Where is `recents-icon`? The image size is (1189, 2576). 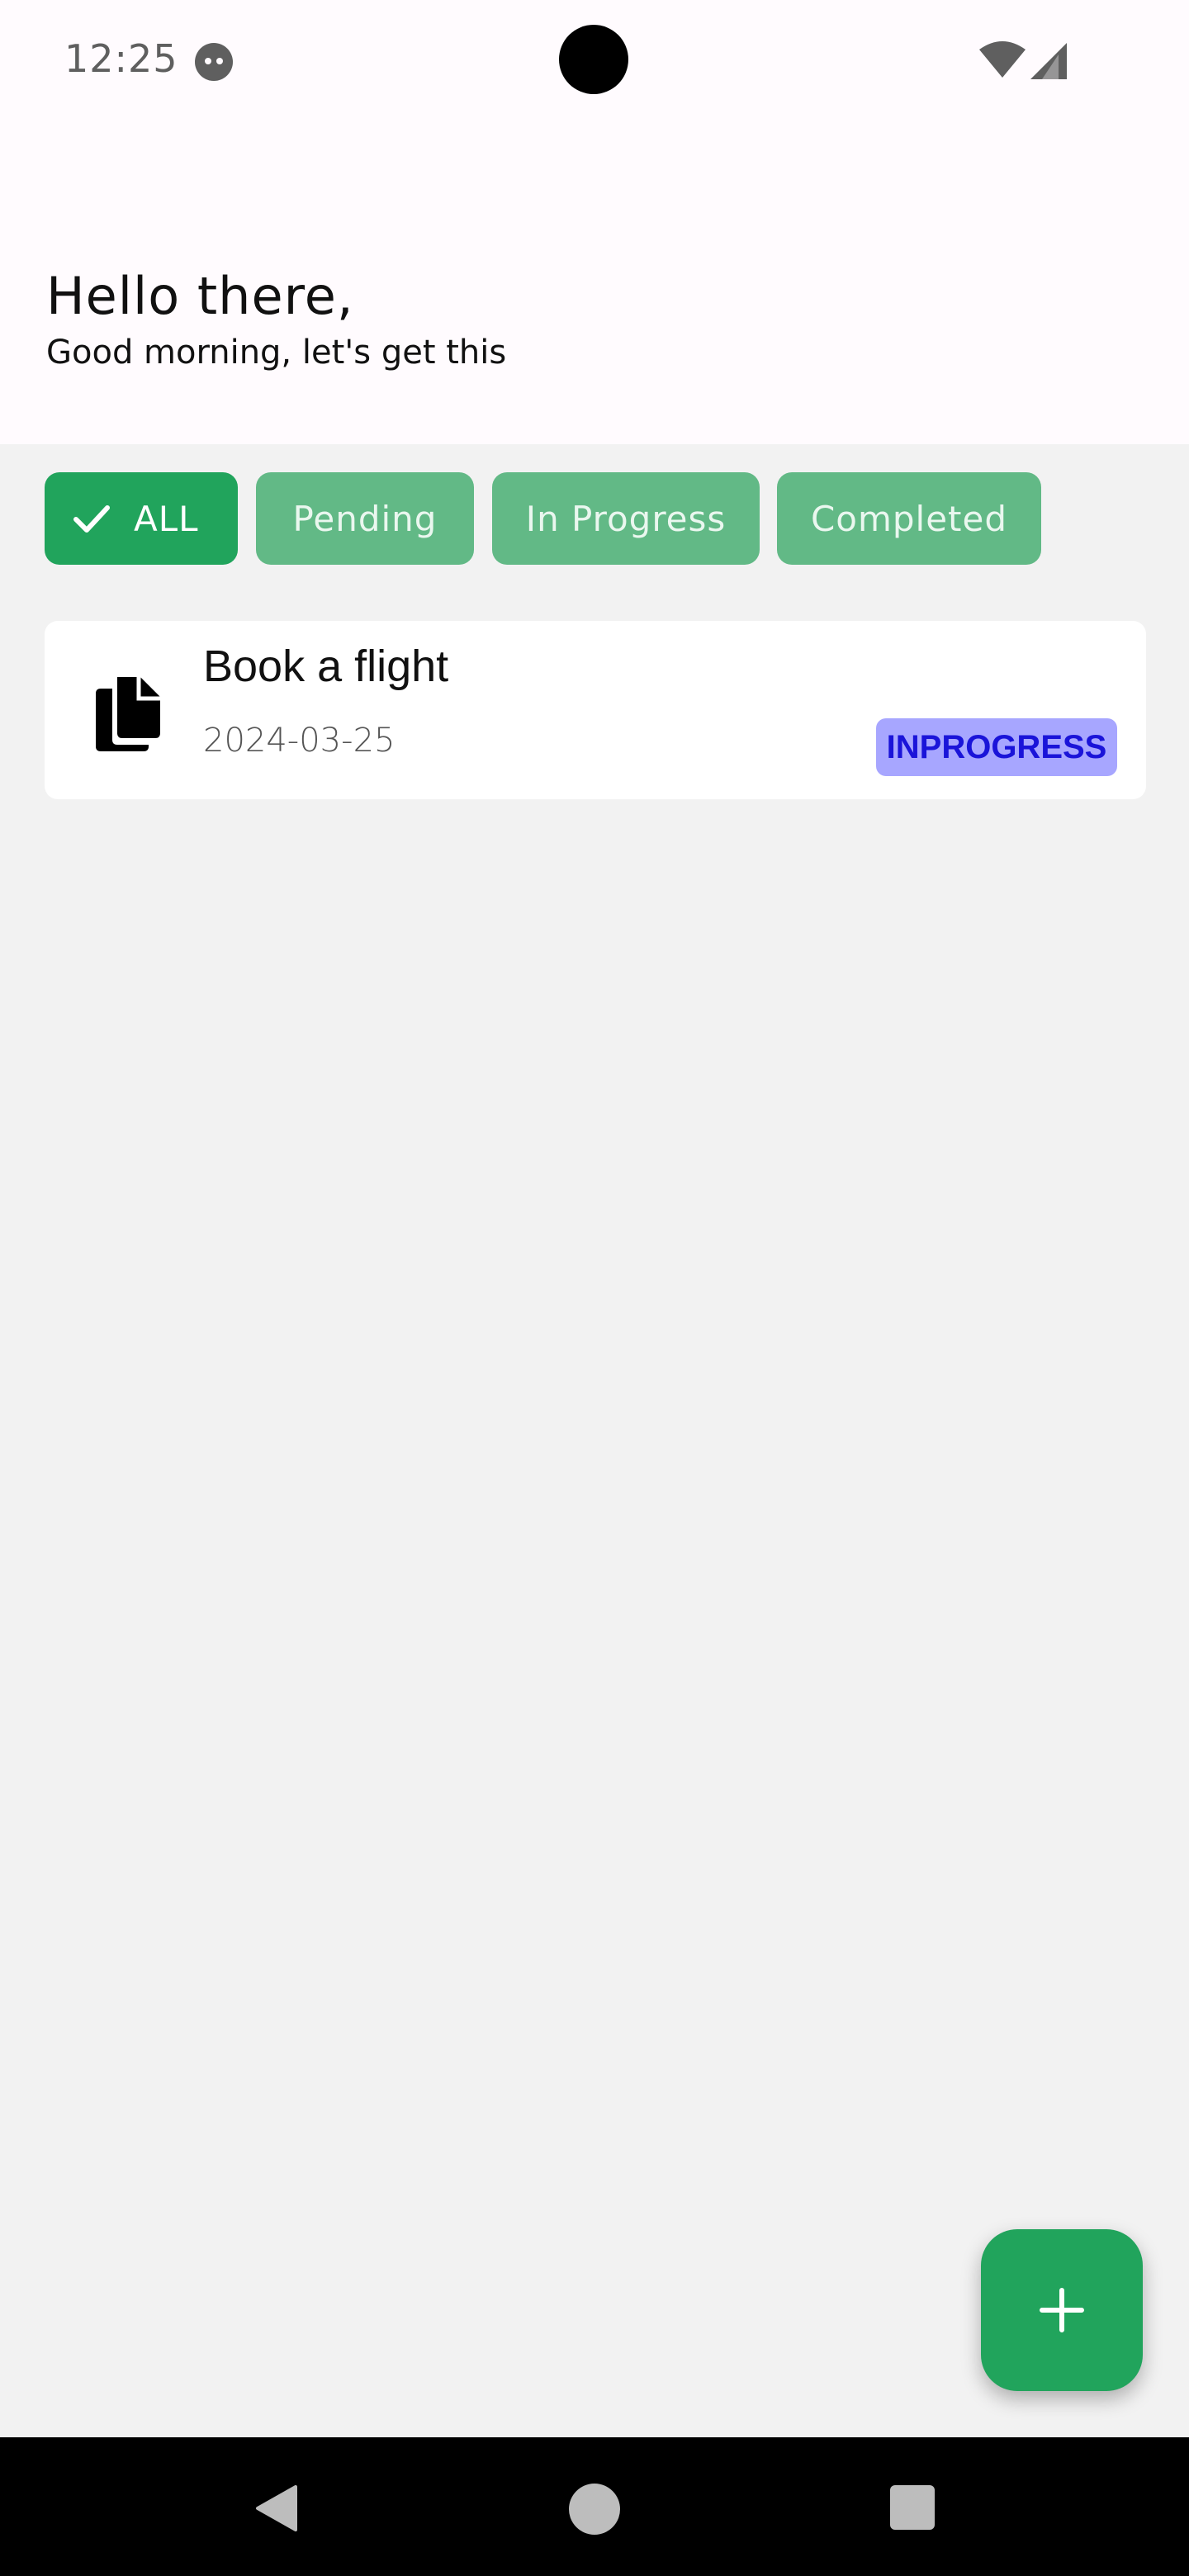 recents-icon is located at coordinates (912, 2507).